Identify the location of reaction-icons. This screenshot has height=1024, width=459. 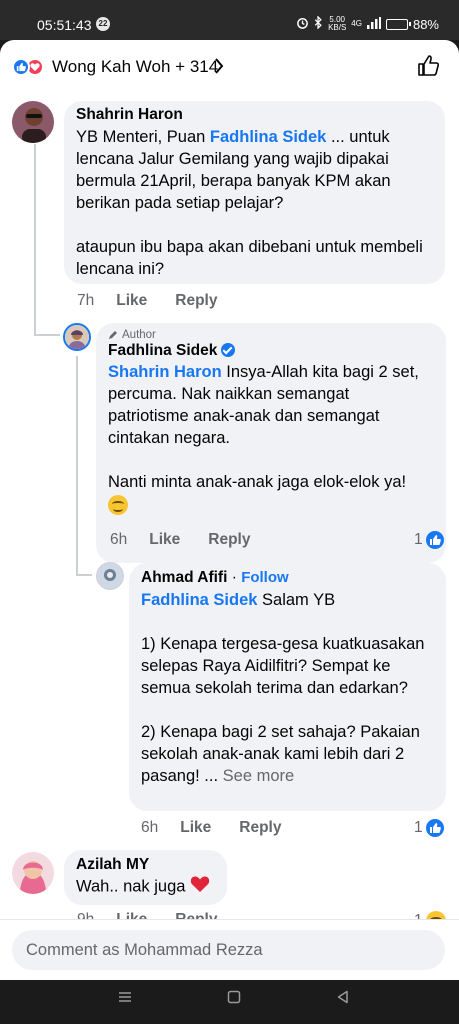
(30, 68).